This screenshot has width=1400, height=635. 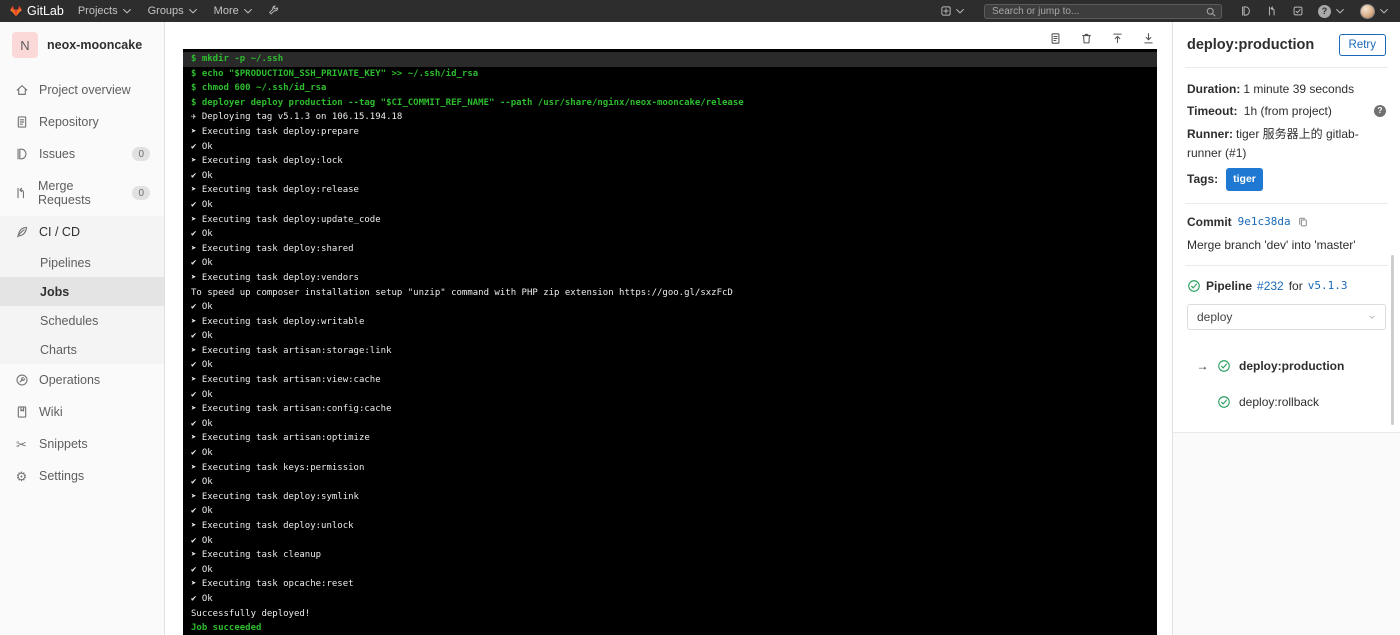 What do you see at coordinates (1224, 402) in the screenshot?
I see `job-passed-icon` at bounding box center [1224, 402].